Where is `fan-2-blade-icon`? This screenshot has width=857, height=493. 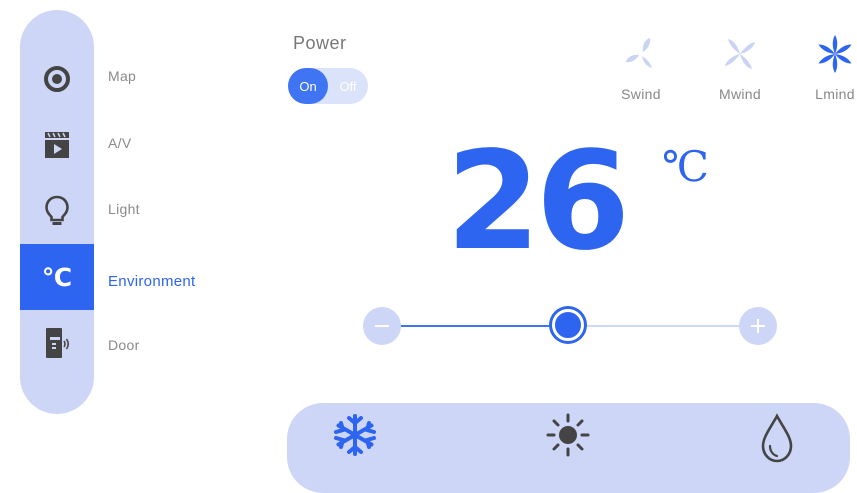 fan-2-blade-icon is located at coordinates (639, 53).